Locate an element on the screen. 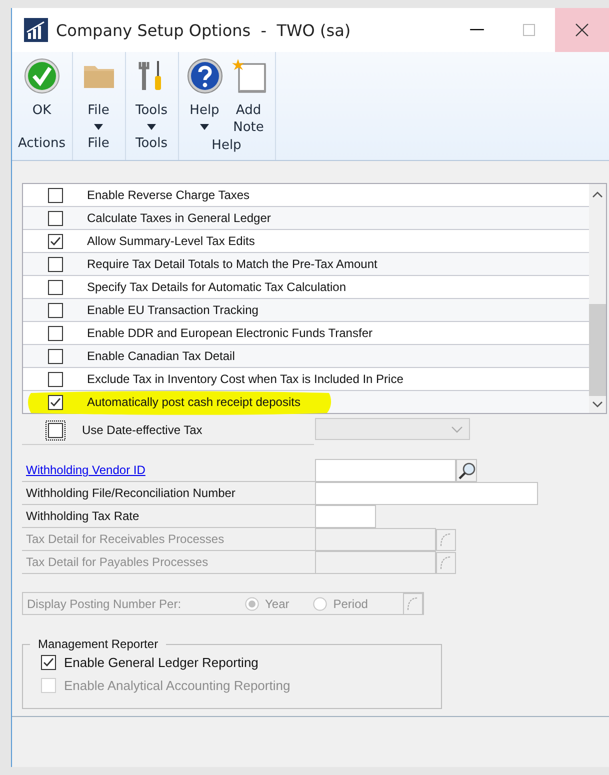  ribbon-button: Add Note is located at coordinates (248, 97).